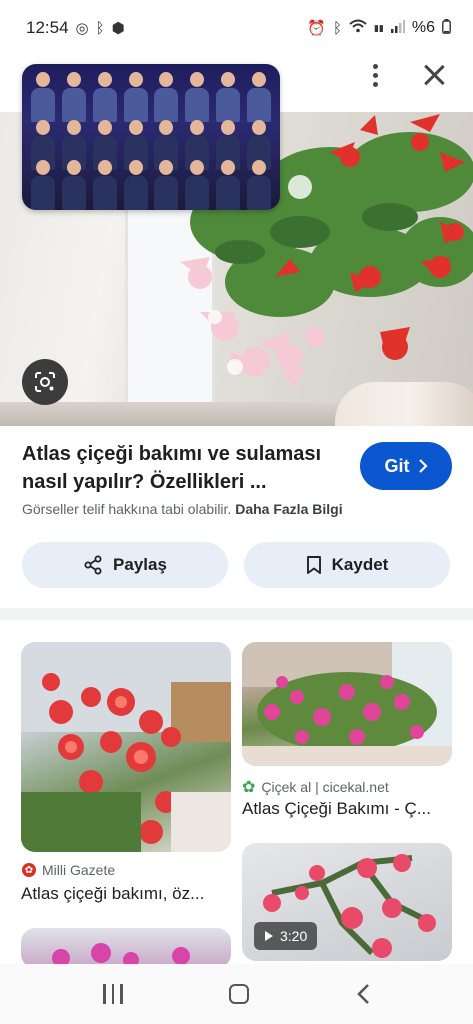 The image size is (473, 1024). Describe the element at coordinates (140, 564) in the screenshot. I see `share-label: Paylaş` at that location.